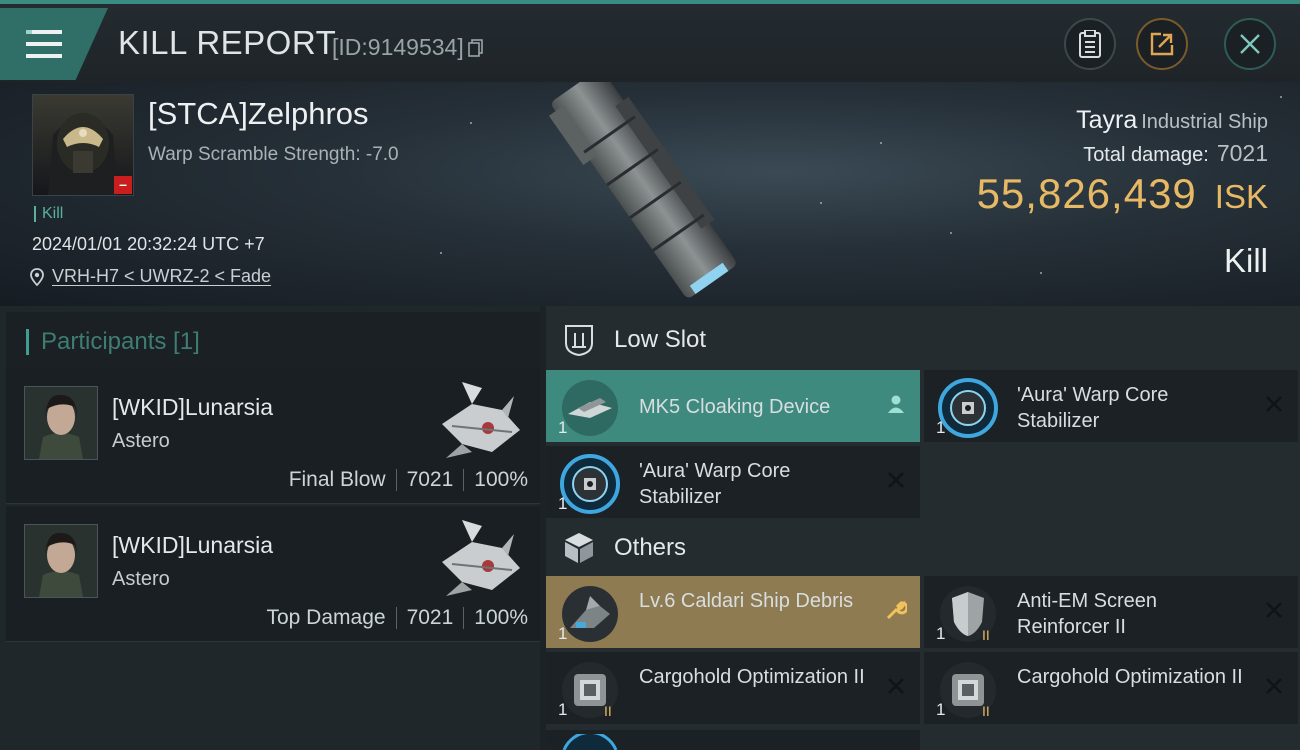  I want to click on ship-class: Industrial Ship, so click(1204, 122).